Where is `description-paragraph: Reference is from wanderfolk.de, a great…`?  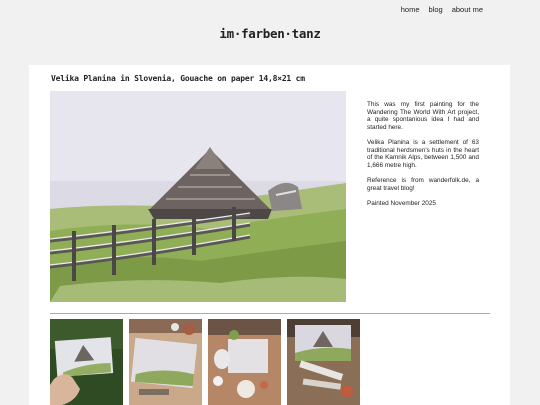
description-paragraph: Reference is from wanderfolk.de, a great… is located at coordinates (423, 184).